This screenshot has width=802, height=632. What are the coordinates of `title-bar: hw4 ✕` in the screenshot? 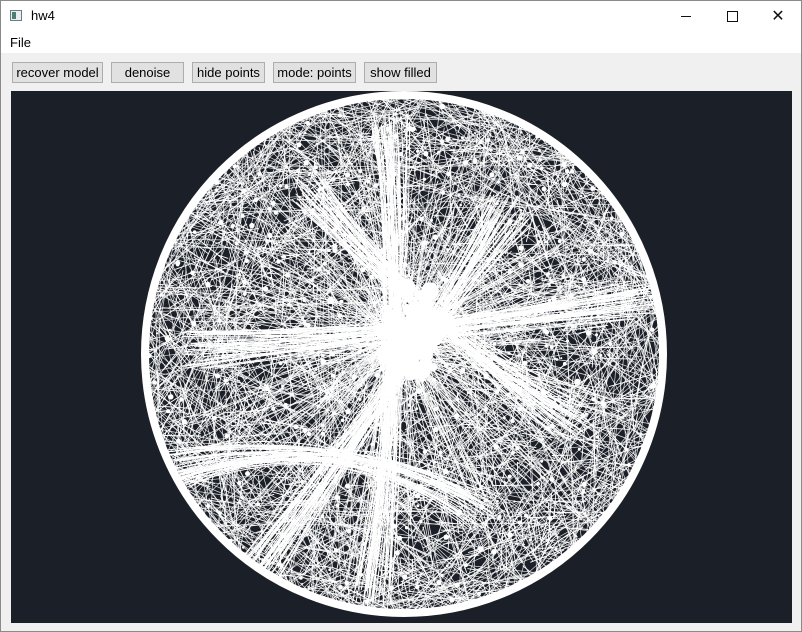 It's located at (401, 16).